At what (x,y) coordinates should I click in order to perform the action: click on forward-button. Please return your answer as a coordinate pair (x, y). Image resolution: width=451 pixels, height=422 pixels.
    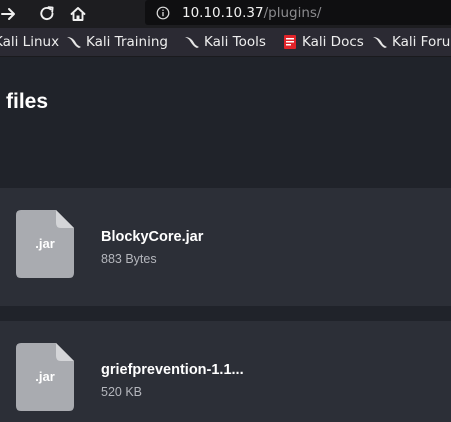
    Looking at the image, I should click on (10, 14).